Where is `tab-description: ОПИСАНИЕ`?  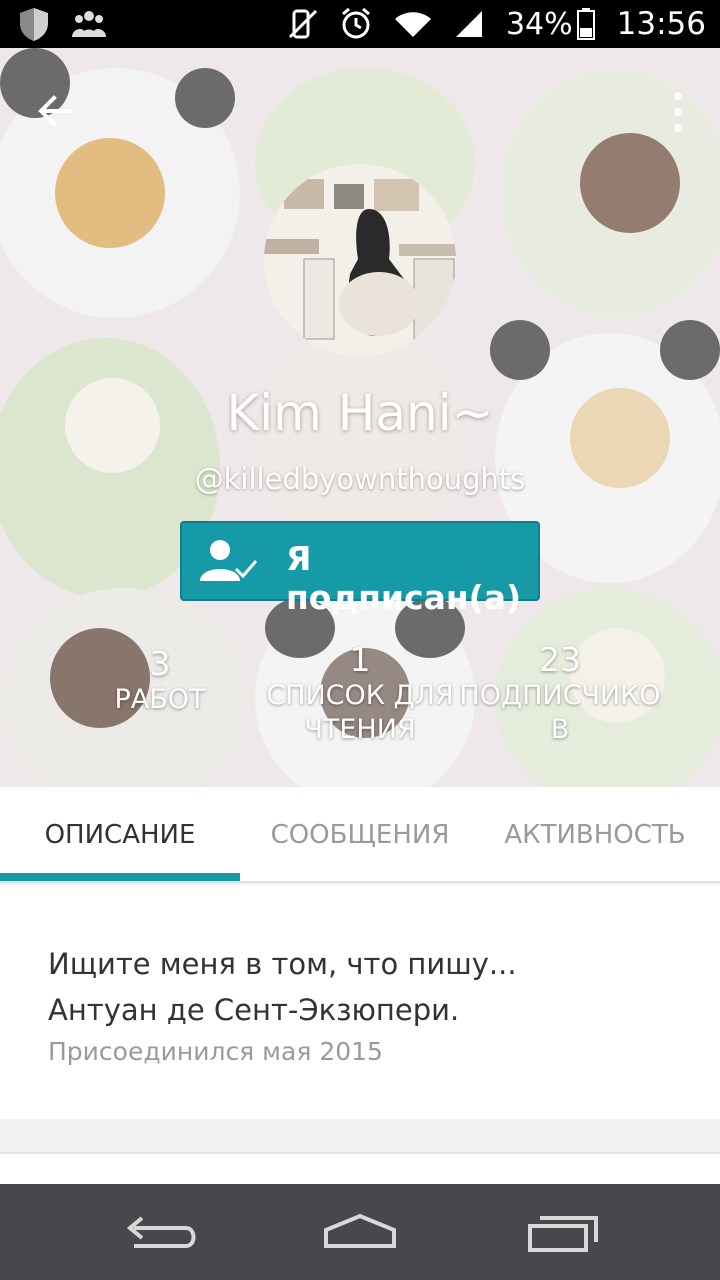 tab-description: ОПИСАНИЕ is located at coordinates (120, 835).